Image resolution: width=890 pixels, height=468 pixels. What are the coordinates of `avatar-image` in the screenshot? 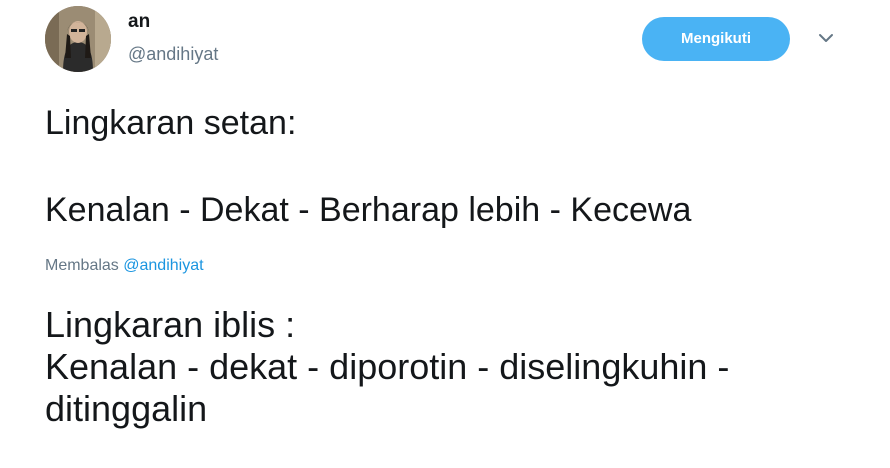 It's located at (78, 39).